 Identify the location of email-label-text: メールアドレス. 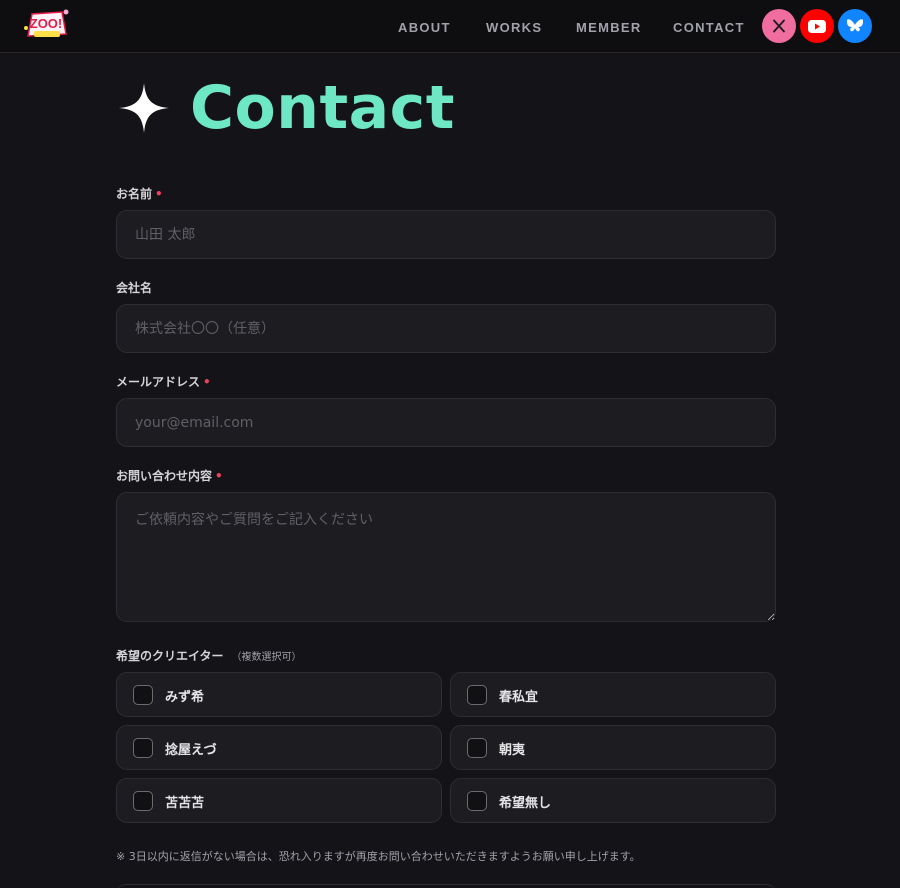
(158, 382).